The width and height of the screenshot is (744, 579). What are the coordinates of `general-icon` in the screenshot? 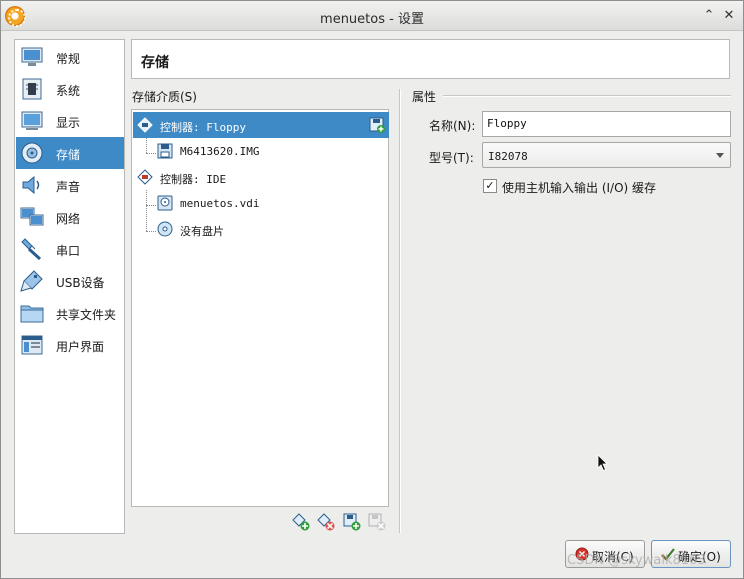 It's located at (32, 56).